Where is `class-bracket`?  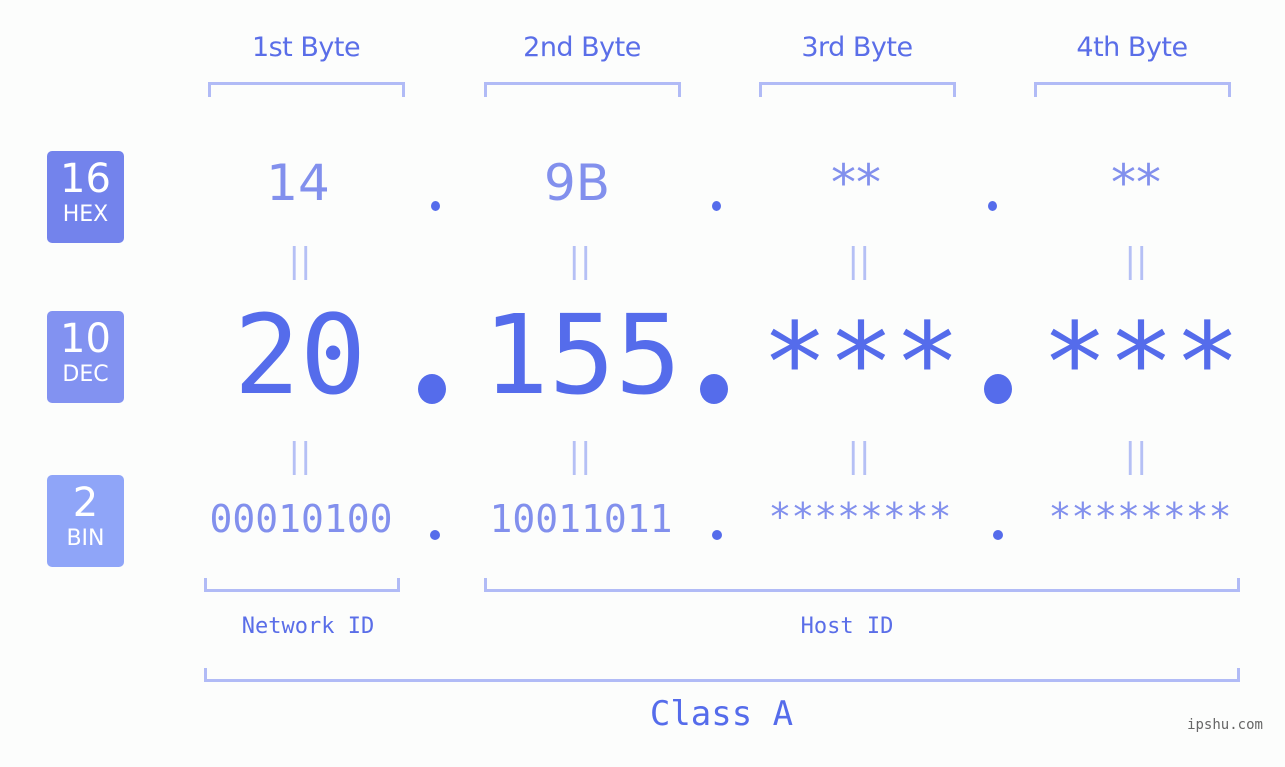
class-bracket is located at coordinates (722, 675).